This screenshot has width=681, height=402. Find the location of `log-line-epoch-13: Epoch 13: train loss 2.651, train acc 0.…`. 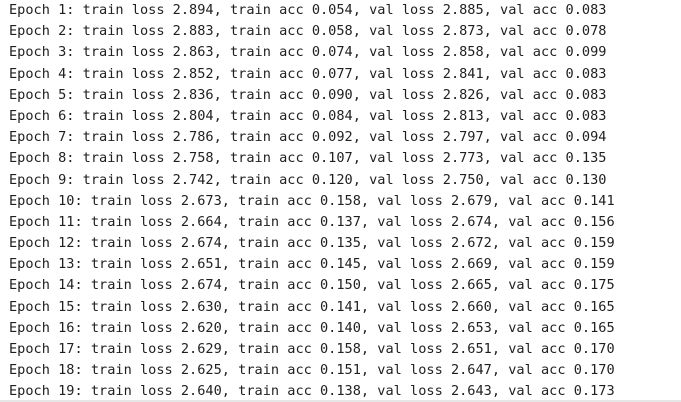

log-line-epoch-13: Epoch 13: train loss 2.651, train acc 0.… is located at coordinates (312, 264).